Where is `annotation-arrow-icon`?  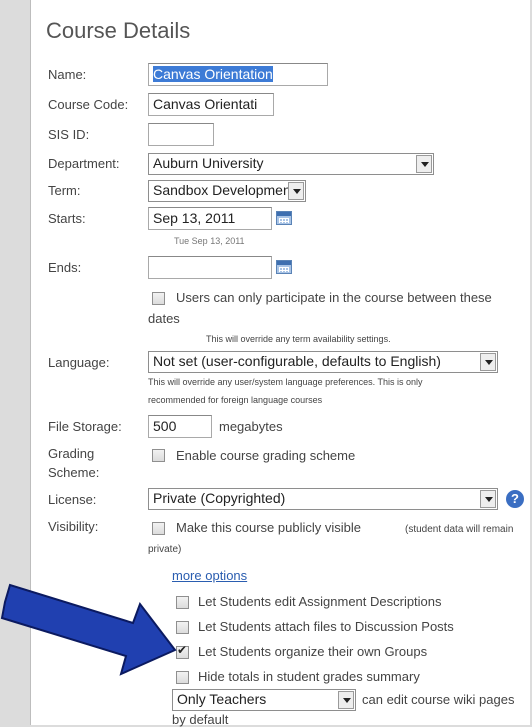 annotation-arrow-icon is located at coordinates (88, 629).